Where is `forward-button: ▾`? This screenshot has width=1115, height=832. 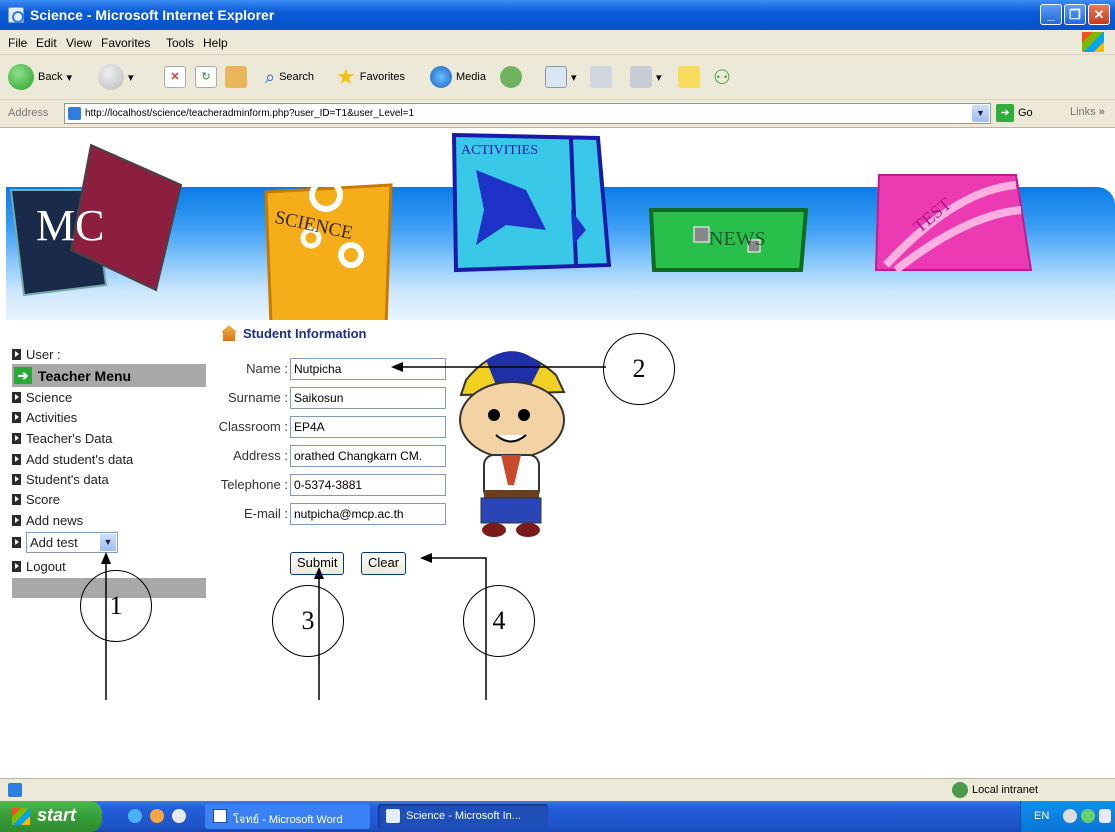 forward-button: ▾ is located at coordinates (116, 77).